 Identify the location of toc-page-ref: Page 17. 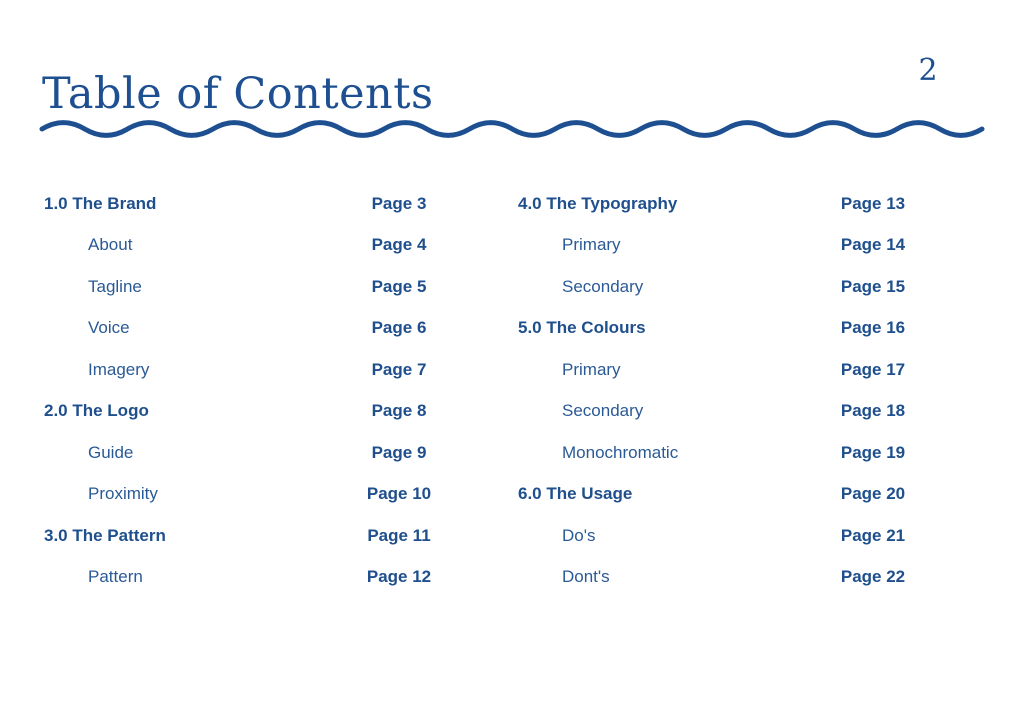
(873, 369).